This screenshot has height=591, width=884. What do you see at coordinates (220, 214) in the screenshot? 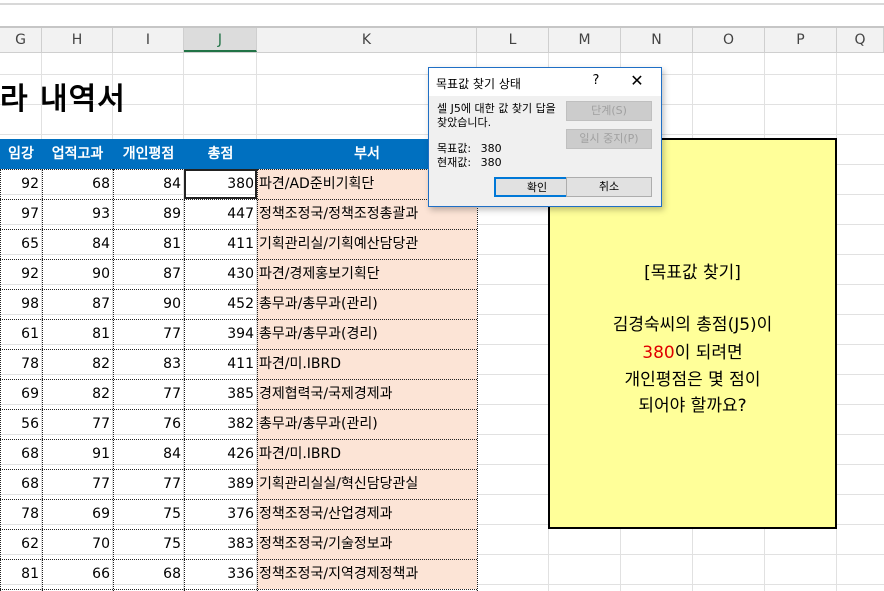
I see `cell-j: 447` at bounding box center [220, 214].